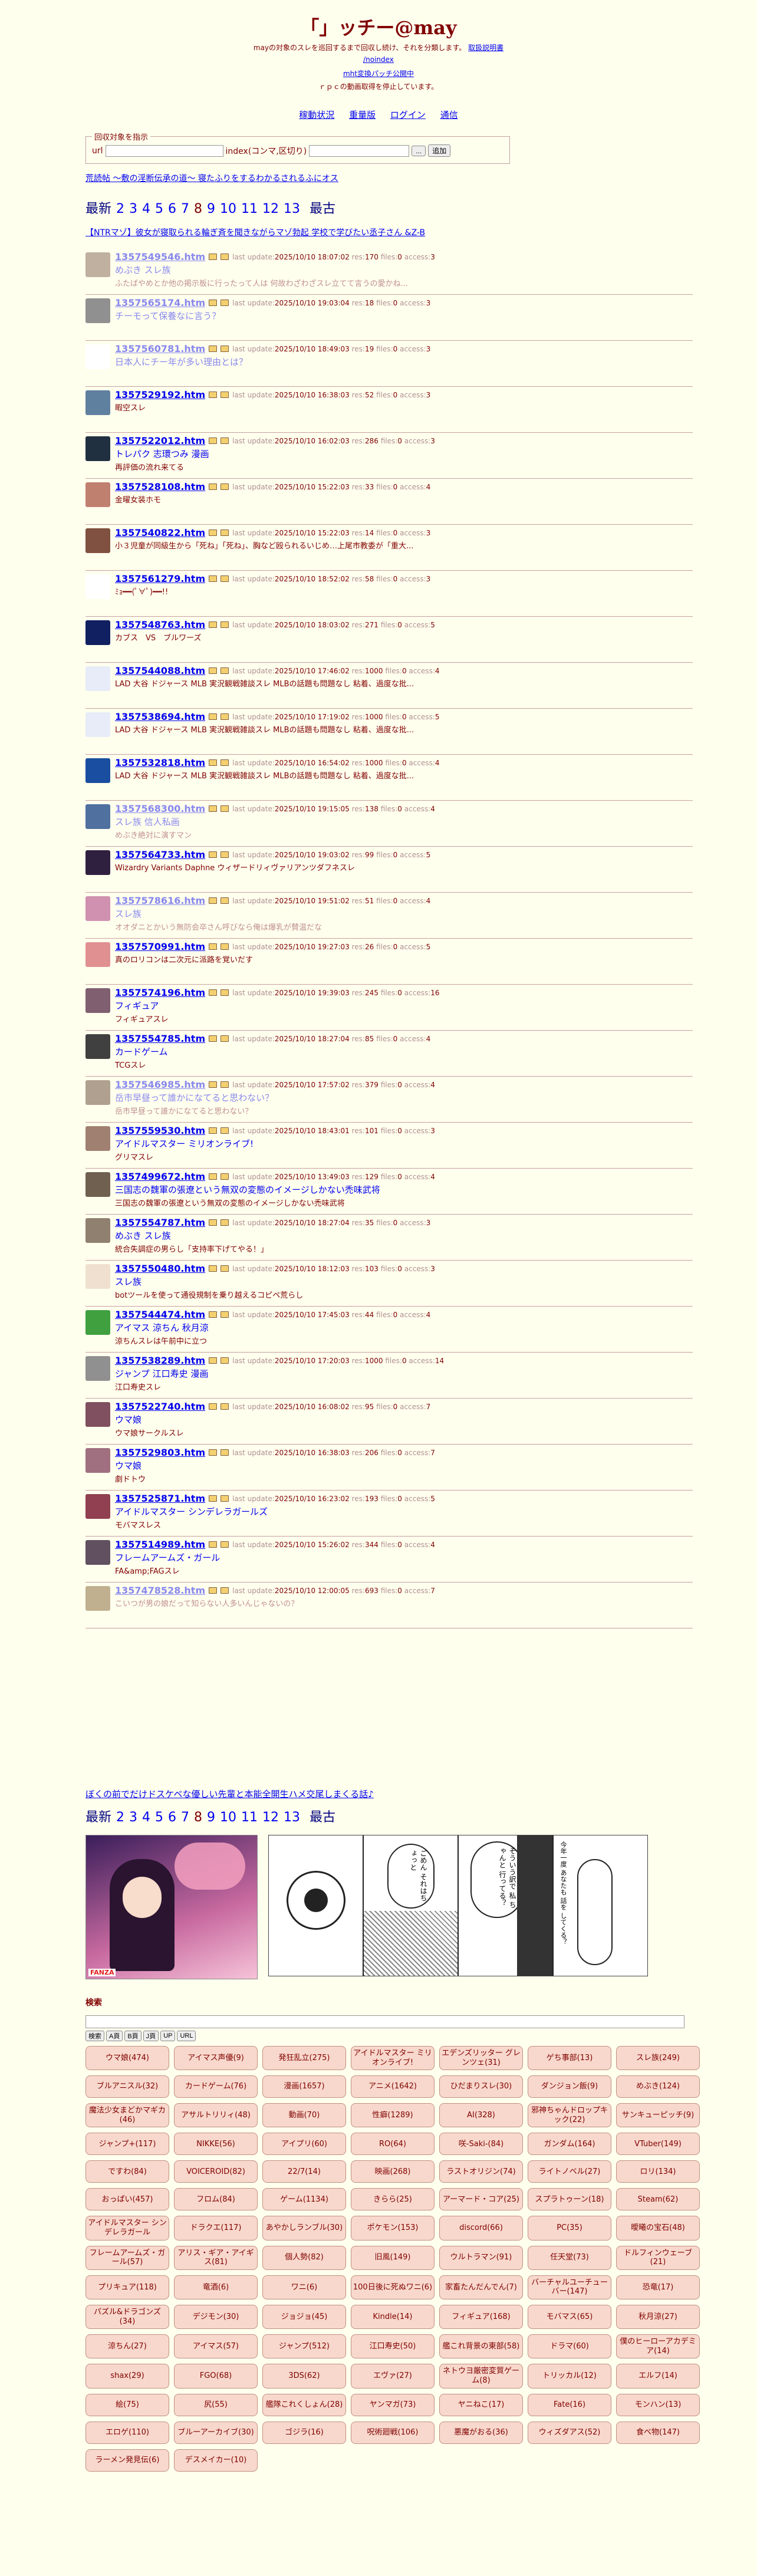 This screenshot has width=757, height=2576. I want to click on tag-button: 性癖(1289), so click(393, 2116).